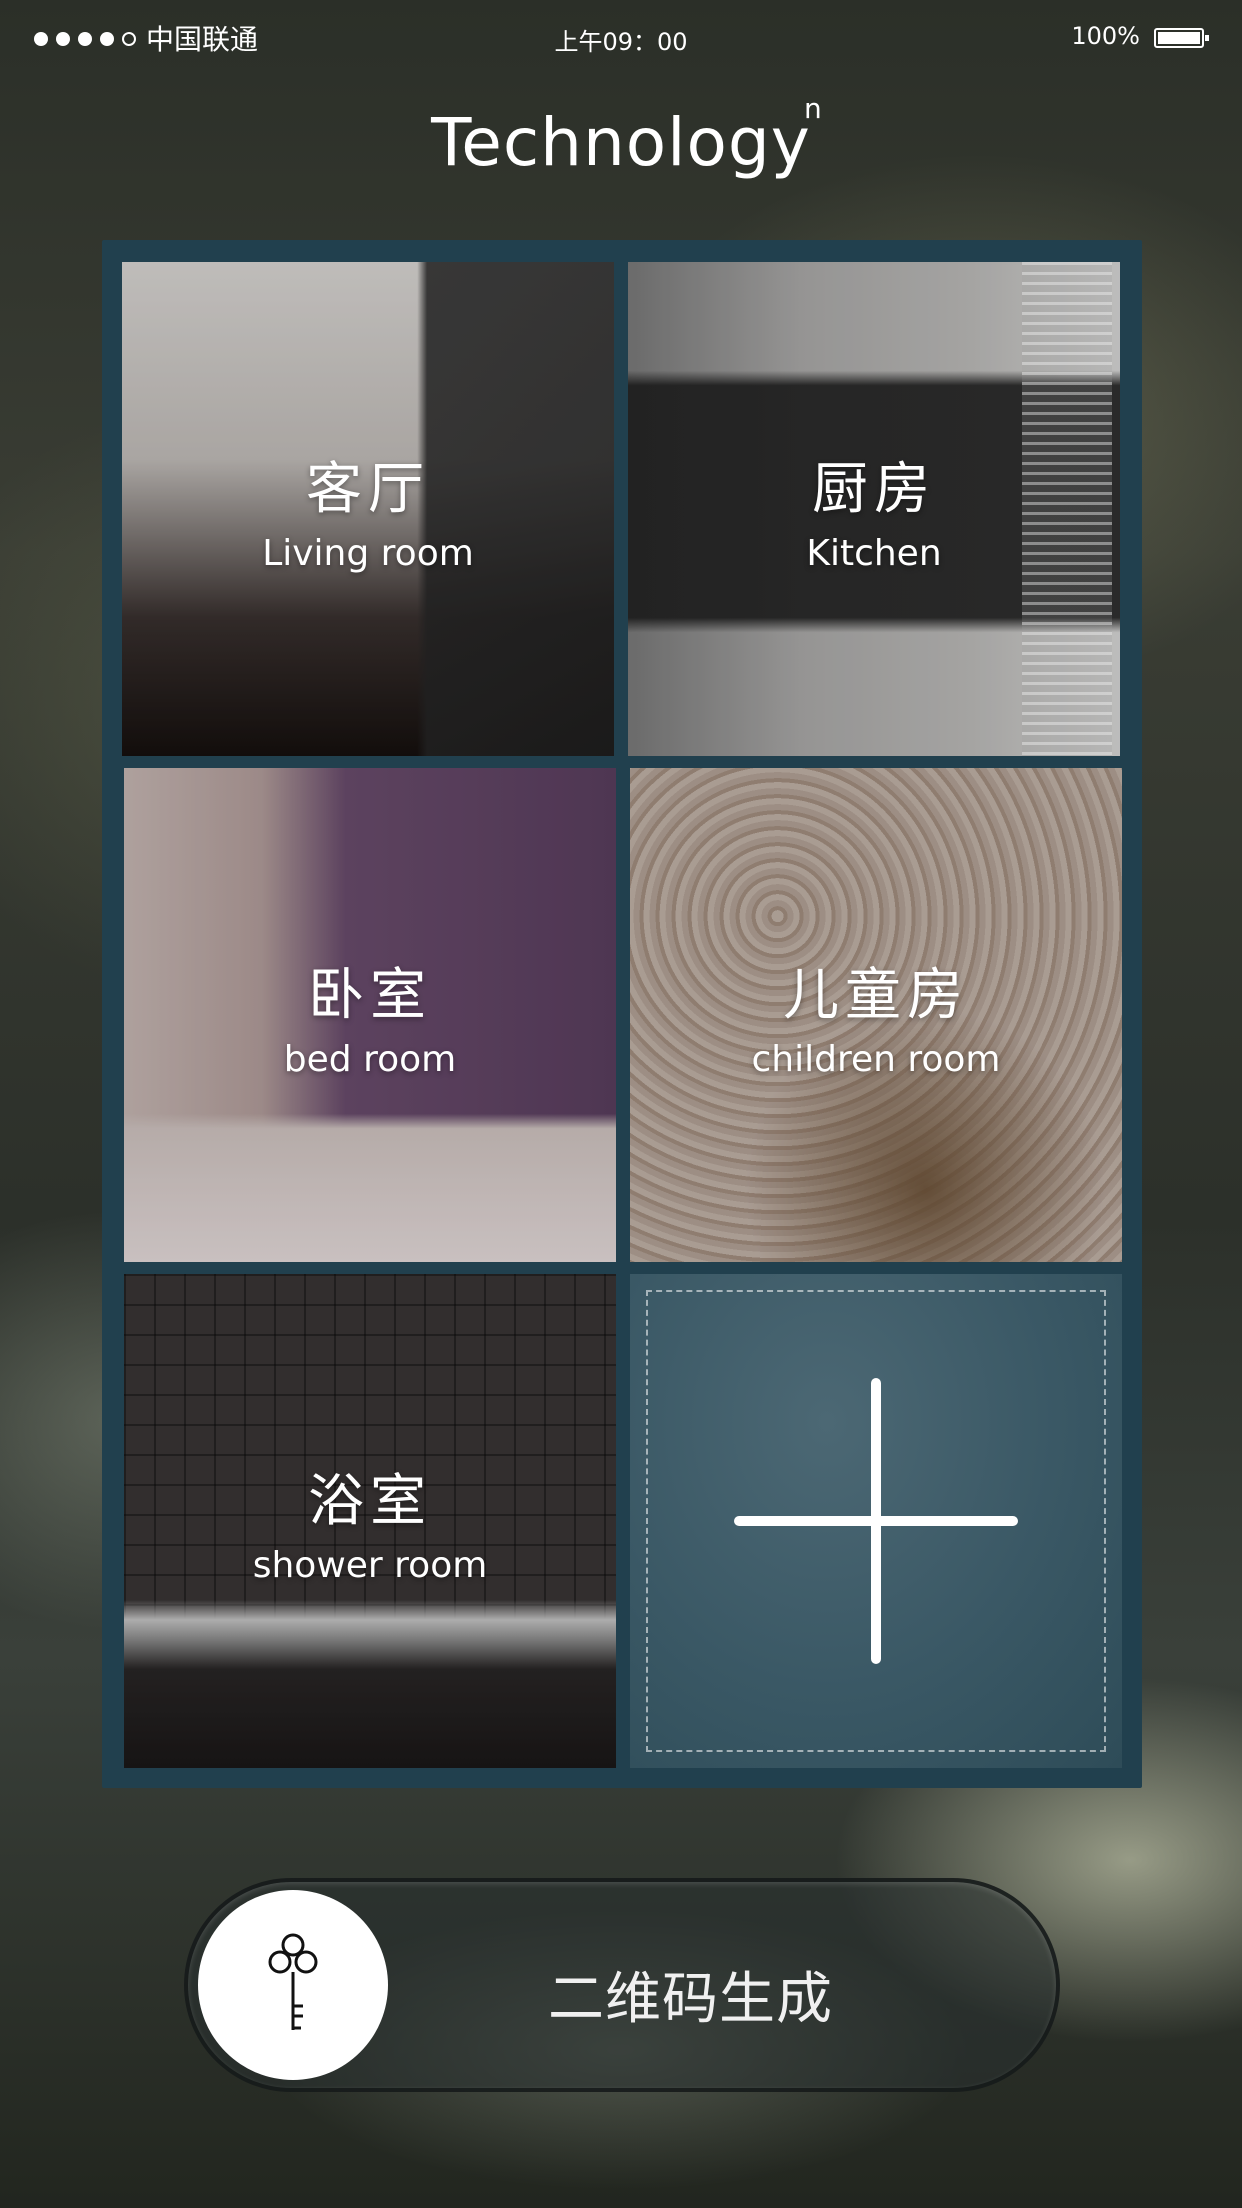 The height and width of the screenshot is (2208, 1242). What do you see at coordinates (876, 1059) in the screenshot?
I see `room-name-en: children room` at bounding box center [876, 1059].